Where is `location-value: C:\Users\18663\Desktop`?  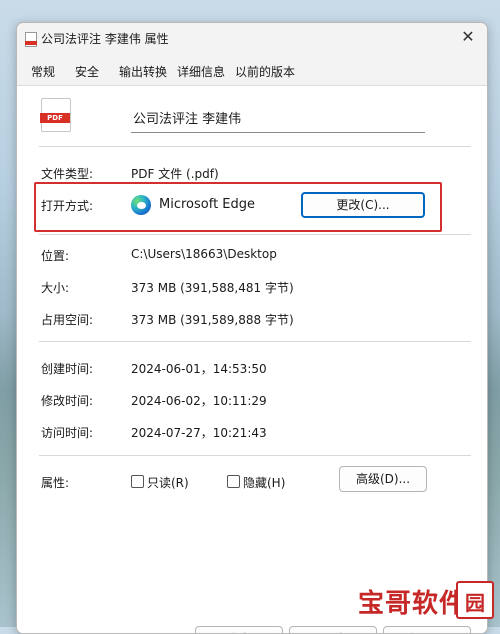
location-value: C:\Users\18663\Desktop is located at coordinates (204, 254).